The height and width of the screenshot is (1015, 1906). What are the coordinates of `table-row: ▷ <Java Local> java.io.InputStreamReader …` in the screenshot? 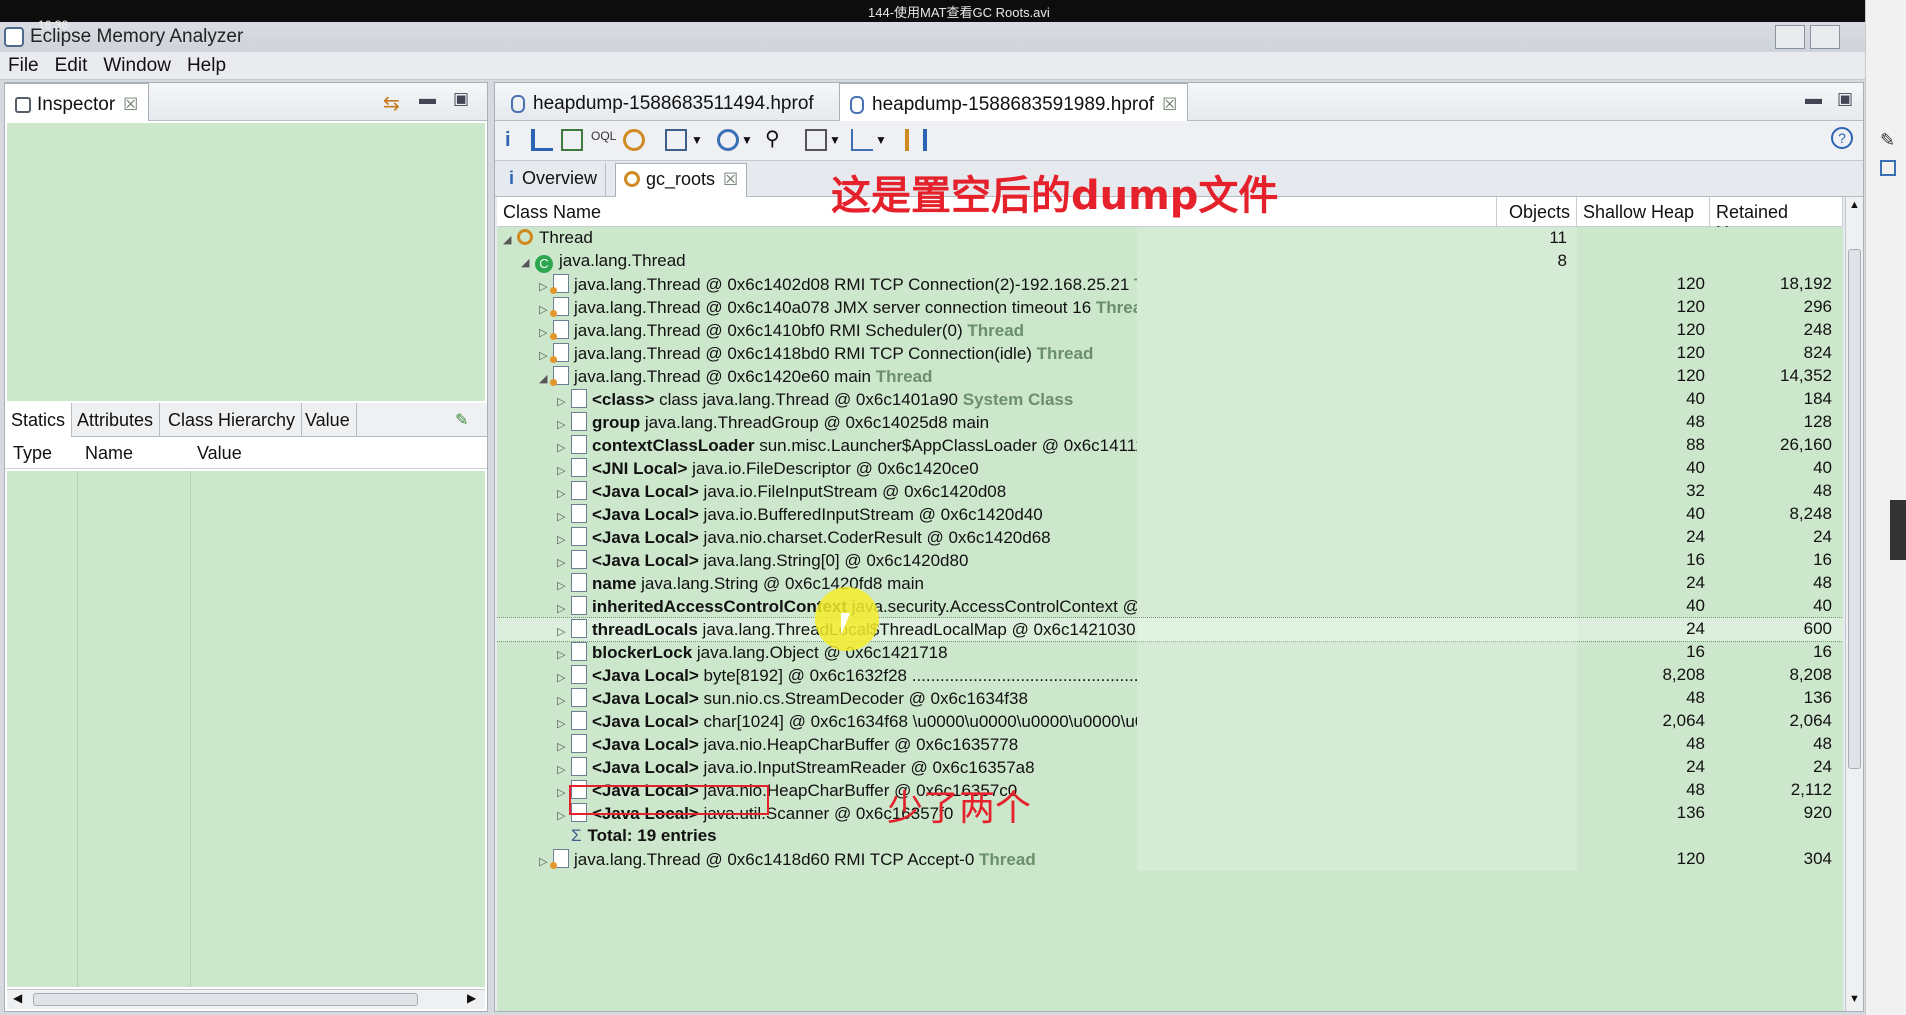 It's located at (1170, 767).